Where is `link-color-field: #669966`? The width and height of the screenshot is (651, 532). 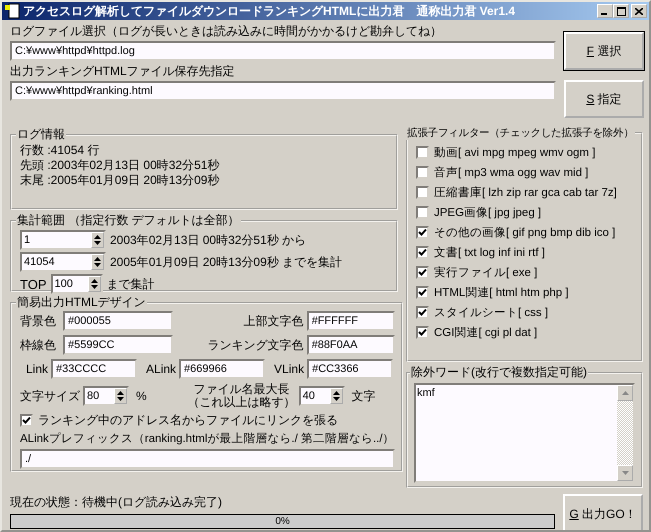 link-color-field: #669966 is located at coordinates (222, 369).